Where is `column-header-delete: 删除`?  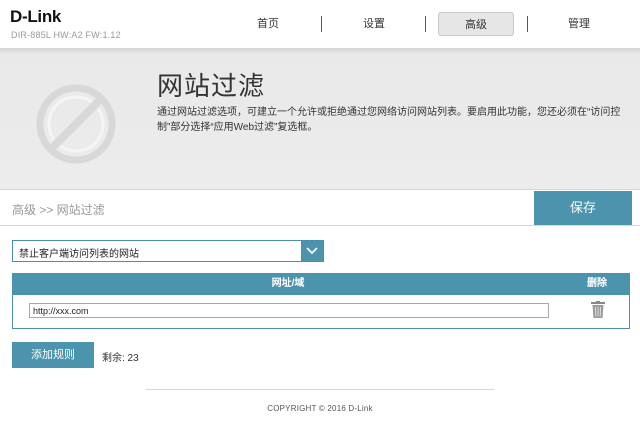
column-header-delete: 删除 is located at coordinates (597, 283).